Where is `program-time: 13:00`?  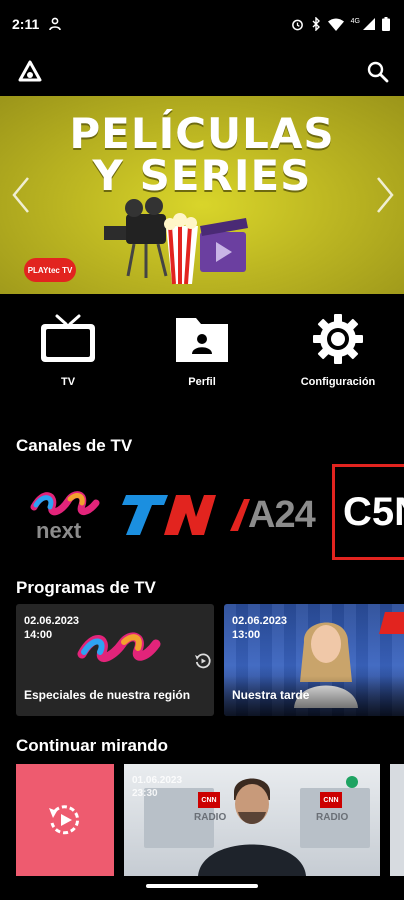
program-time: 13:00 is located at coordinates (246, 635).